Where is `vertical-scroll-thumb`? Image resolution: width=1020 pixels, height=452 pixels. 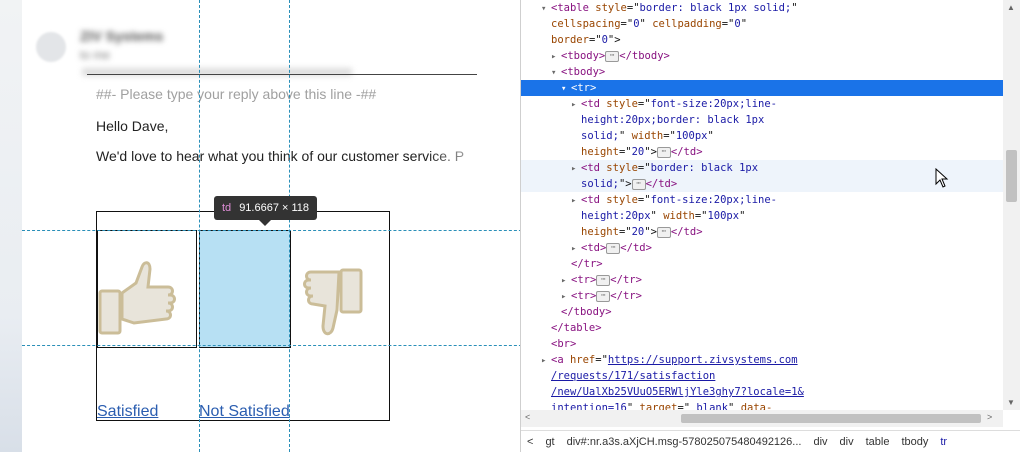
vertical-scroll-thumb is located at coordinates (1011, 176).